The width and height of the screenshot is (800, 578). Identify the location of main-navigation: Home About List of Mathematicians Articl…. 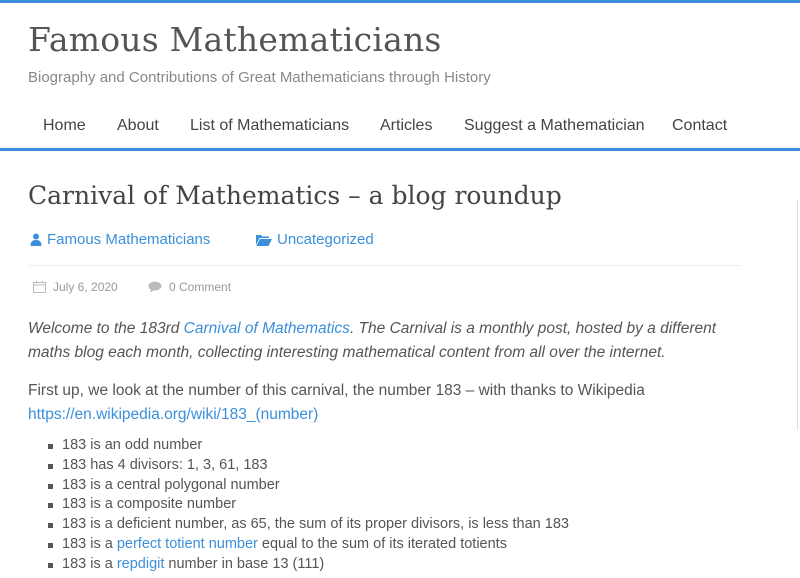
(400, 126).